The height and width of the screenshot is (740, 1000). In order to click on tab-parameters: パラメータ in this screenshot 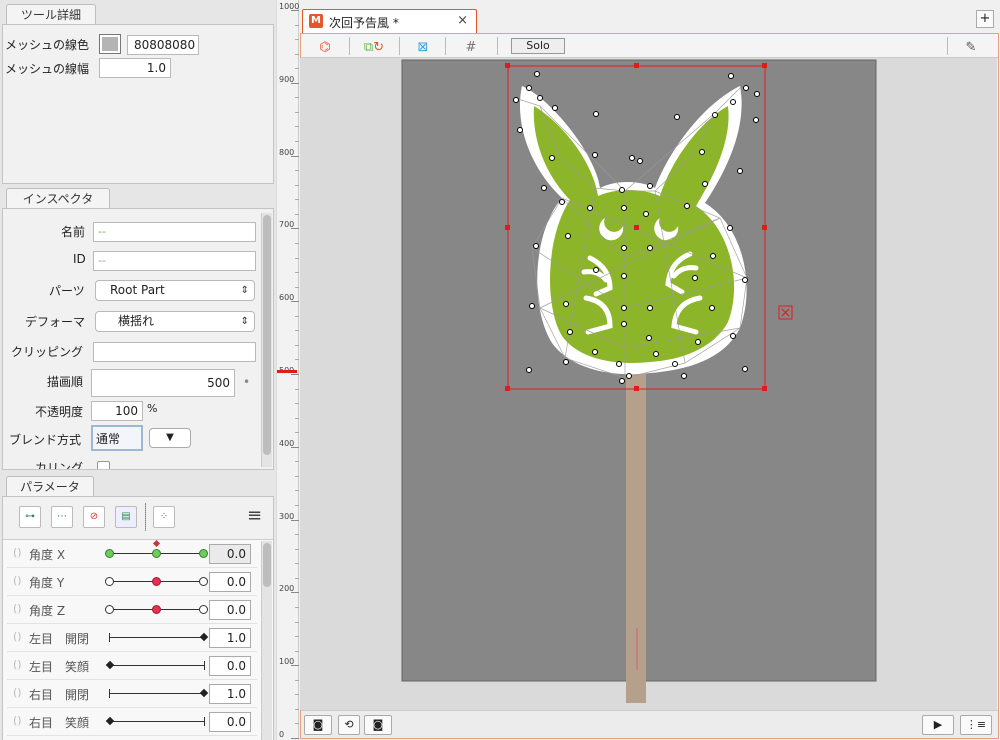, I will do `click(50, 486)`.